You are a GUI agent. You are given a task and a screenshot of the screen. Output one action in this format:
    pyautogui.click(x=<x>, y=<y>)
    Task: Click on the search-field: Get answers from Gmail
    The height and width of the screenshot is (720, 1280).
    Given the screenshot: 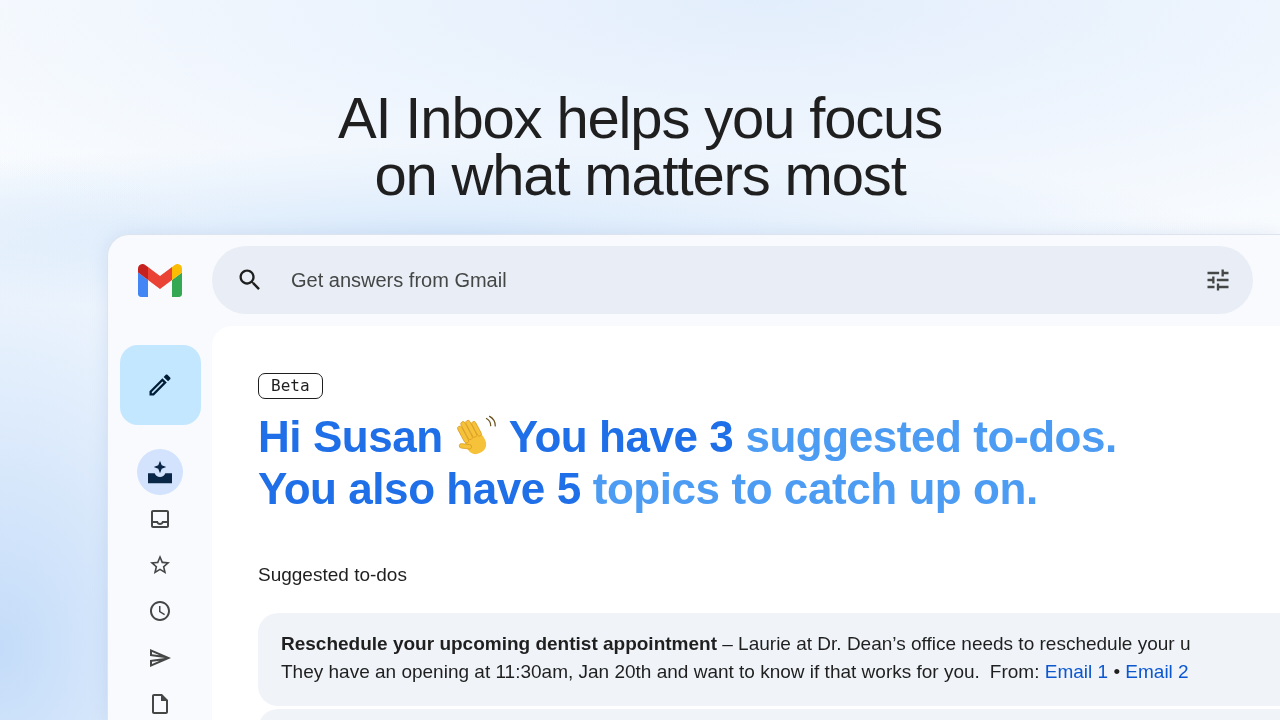 What is the action you would take?
    pyautogui.click(x=732, y=280)
    